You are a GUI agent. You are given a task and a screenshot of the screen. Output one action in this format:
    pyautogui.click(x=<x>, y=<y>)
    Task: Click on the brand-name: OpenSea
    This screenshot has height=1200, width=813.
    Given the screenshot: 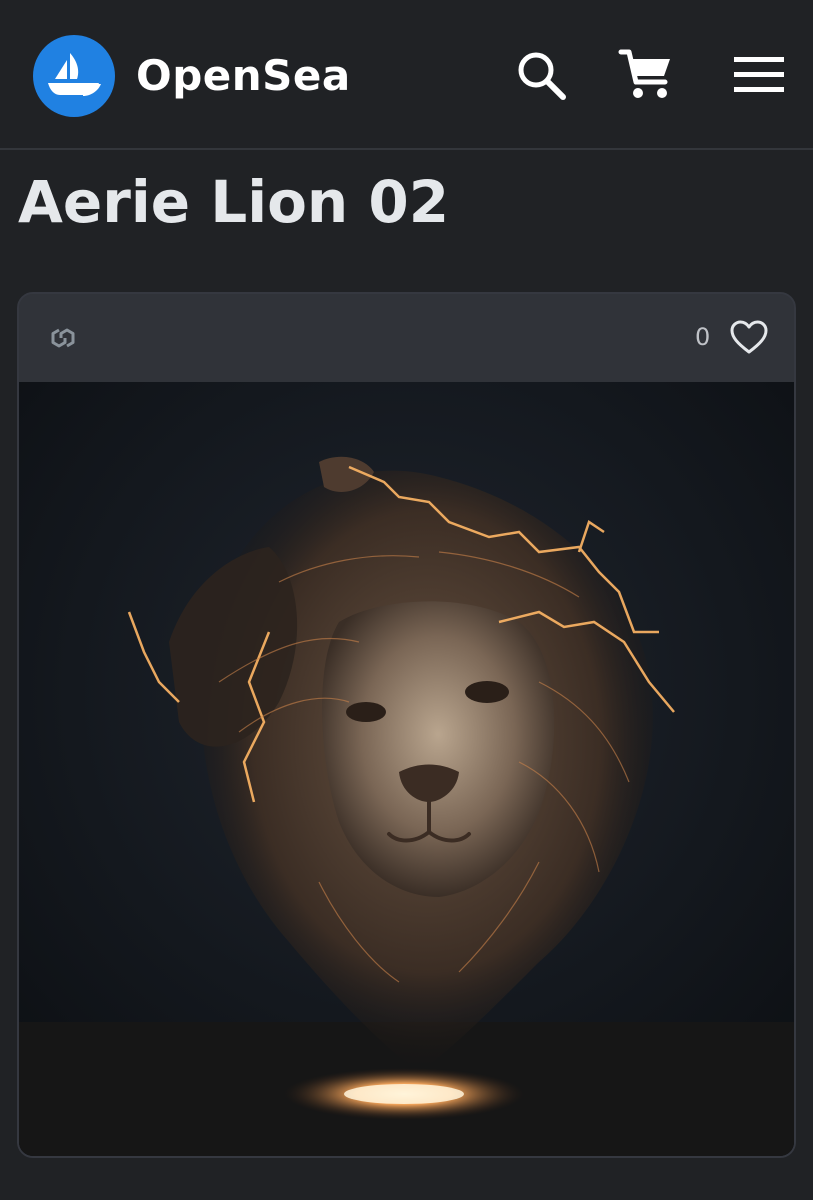 What is the action you would take?
    pyautogui.click(x=243, y=76)
    